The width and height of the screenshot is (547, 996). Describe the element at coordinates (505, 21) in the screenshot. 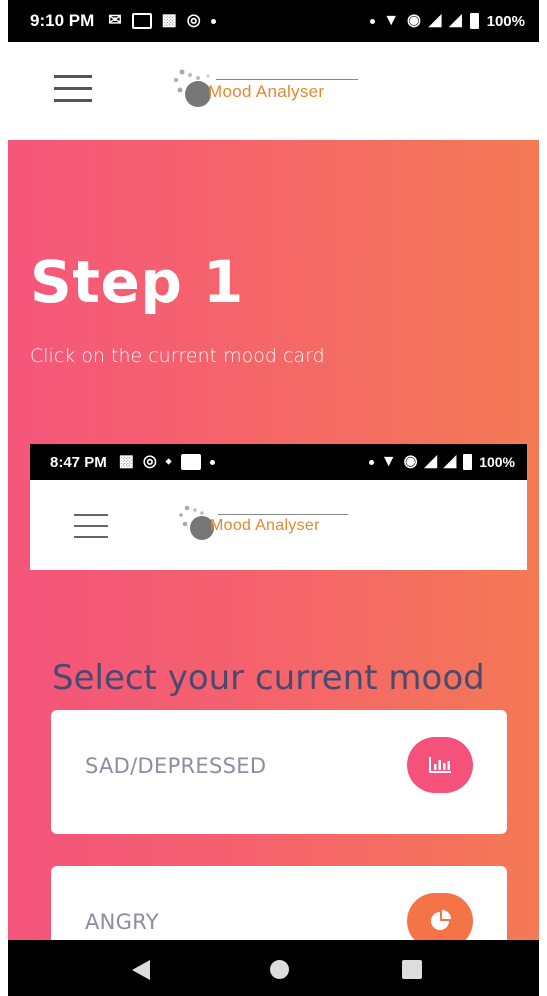

I see `battery-percent: 100%` at that location.